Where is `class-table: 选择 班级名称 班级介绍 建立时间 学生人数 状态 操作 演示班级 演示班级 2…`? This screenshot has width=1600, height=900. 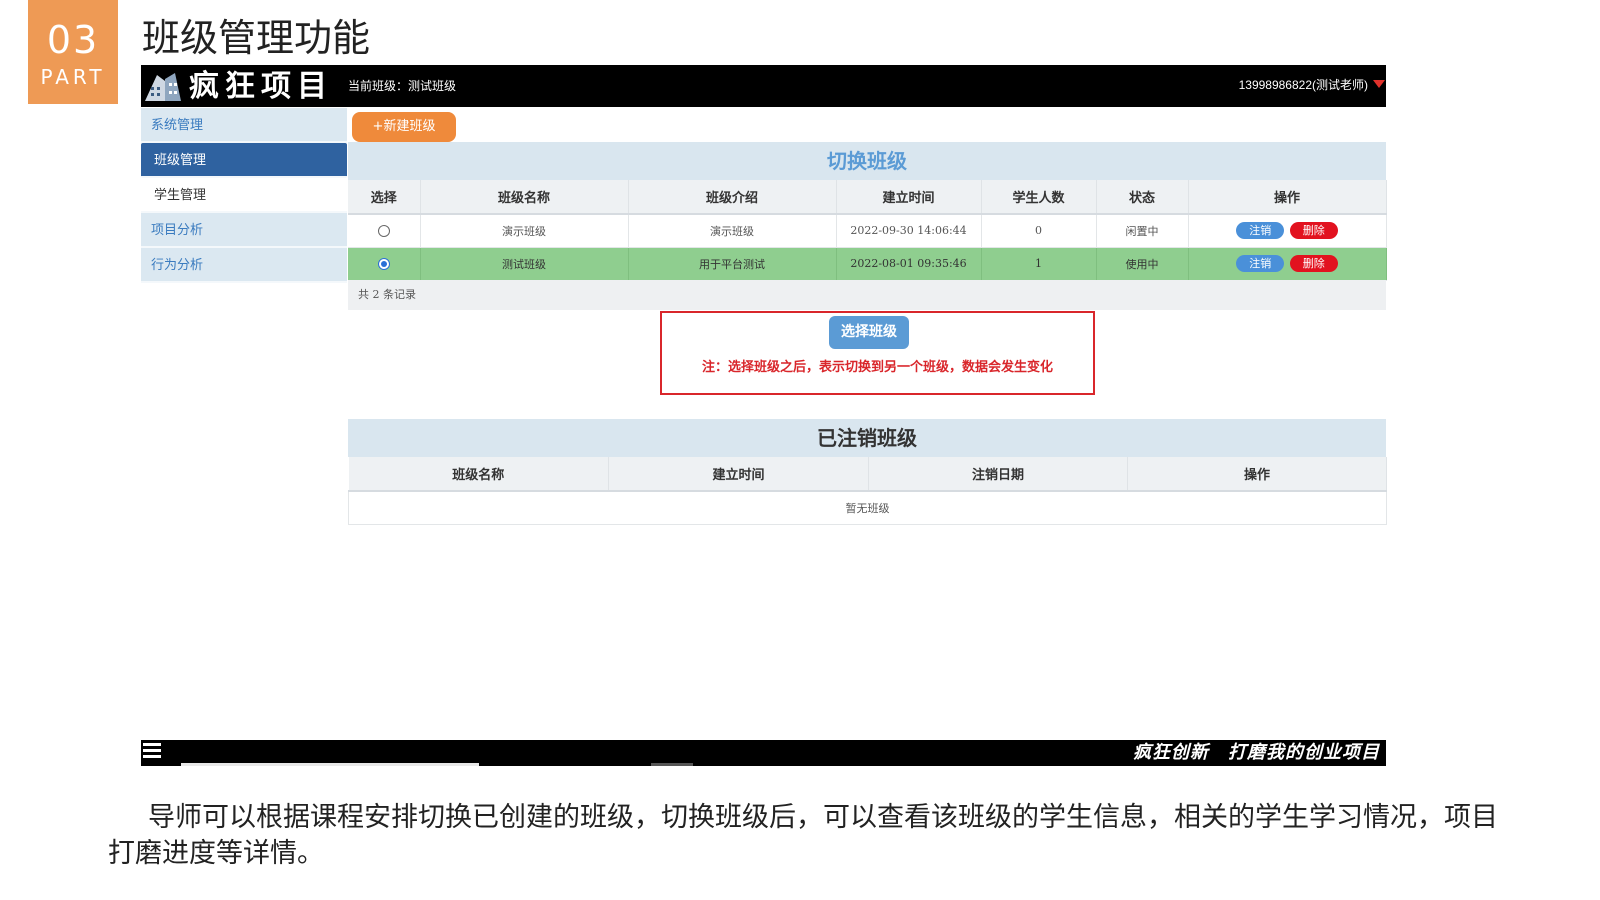
class-table: 选择 班级名称 班级介绍 建立时间 学生人数 状态 操作 演示班级 演示班级 2… is located at coordinates (867, 230).